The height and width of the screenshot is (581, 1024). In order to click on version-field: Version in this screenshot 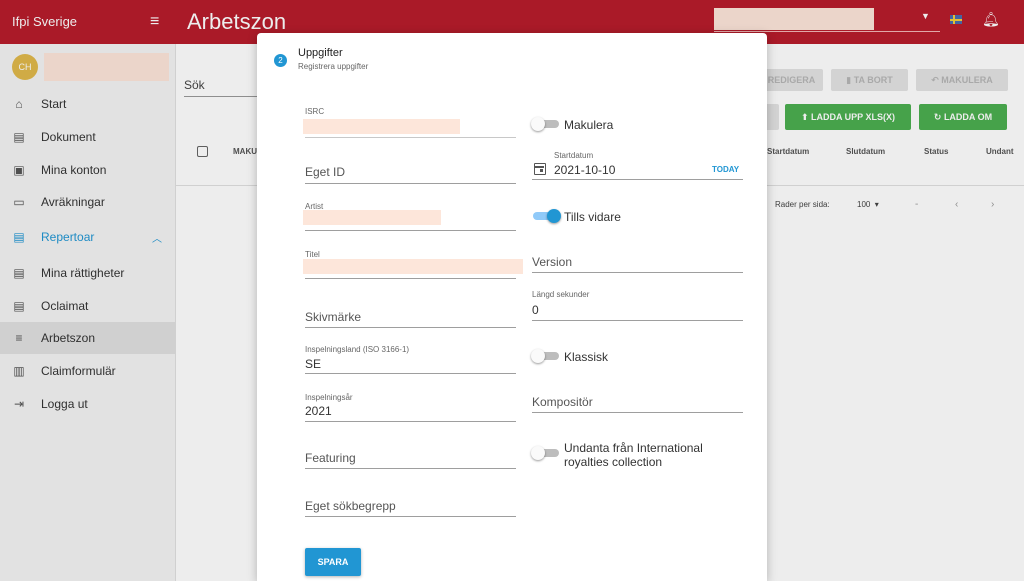, I will do `click(637, 263)`.